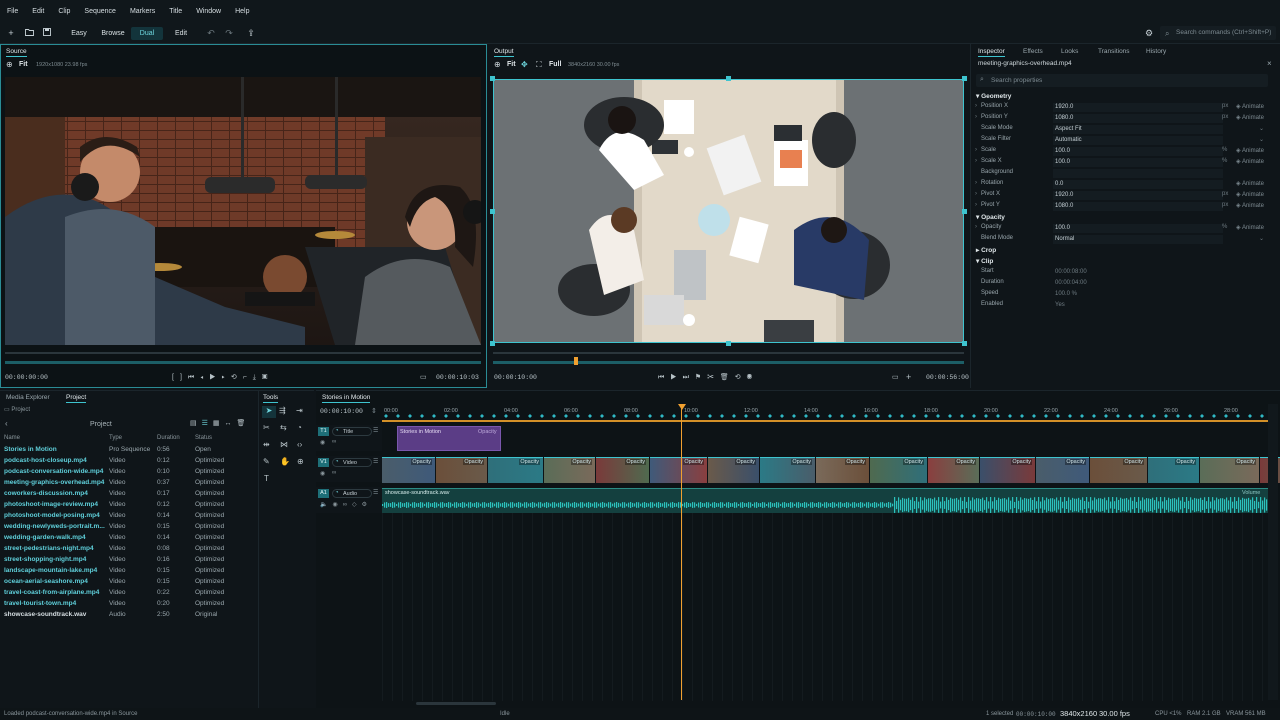 This screenshot has height=720, width=1280. What do you see at coordinates (504, 51) in the screenshot?
I see `tab-output: Output` at bounding box center [504, 51].